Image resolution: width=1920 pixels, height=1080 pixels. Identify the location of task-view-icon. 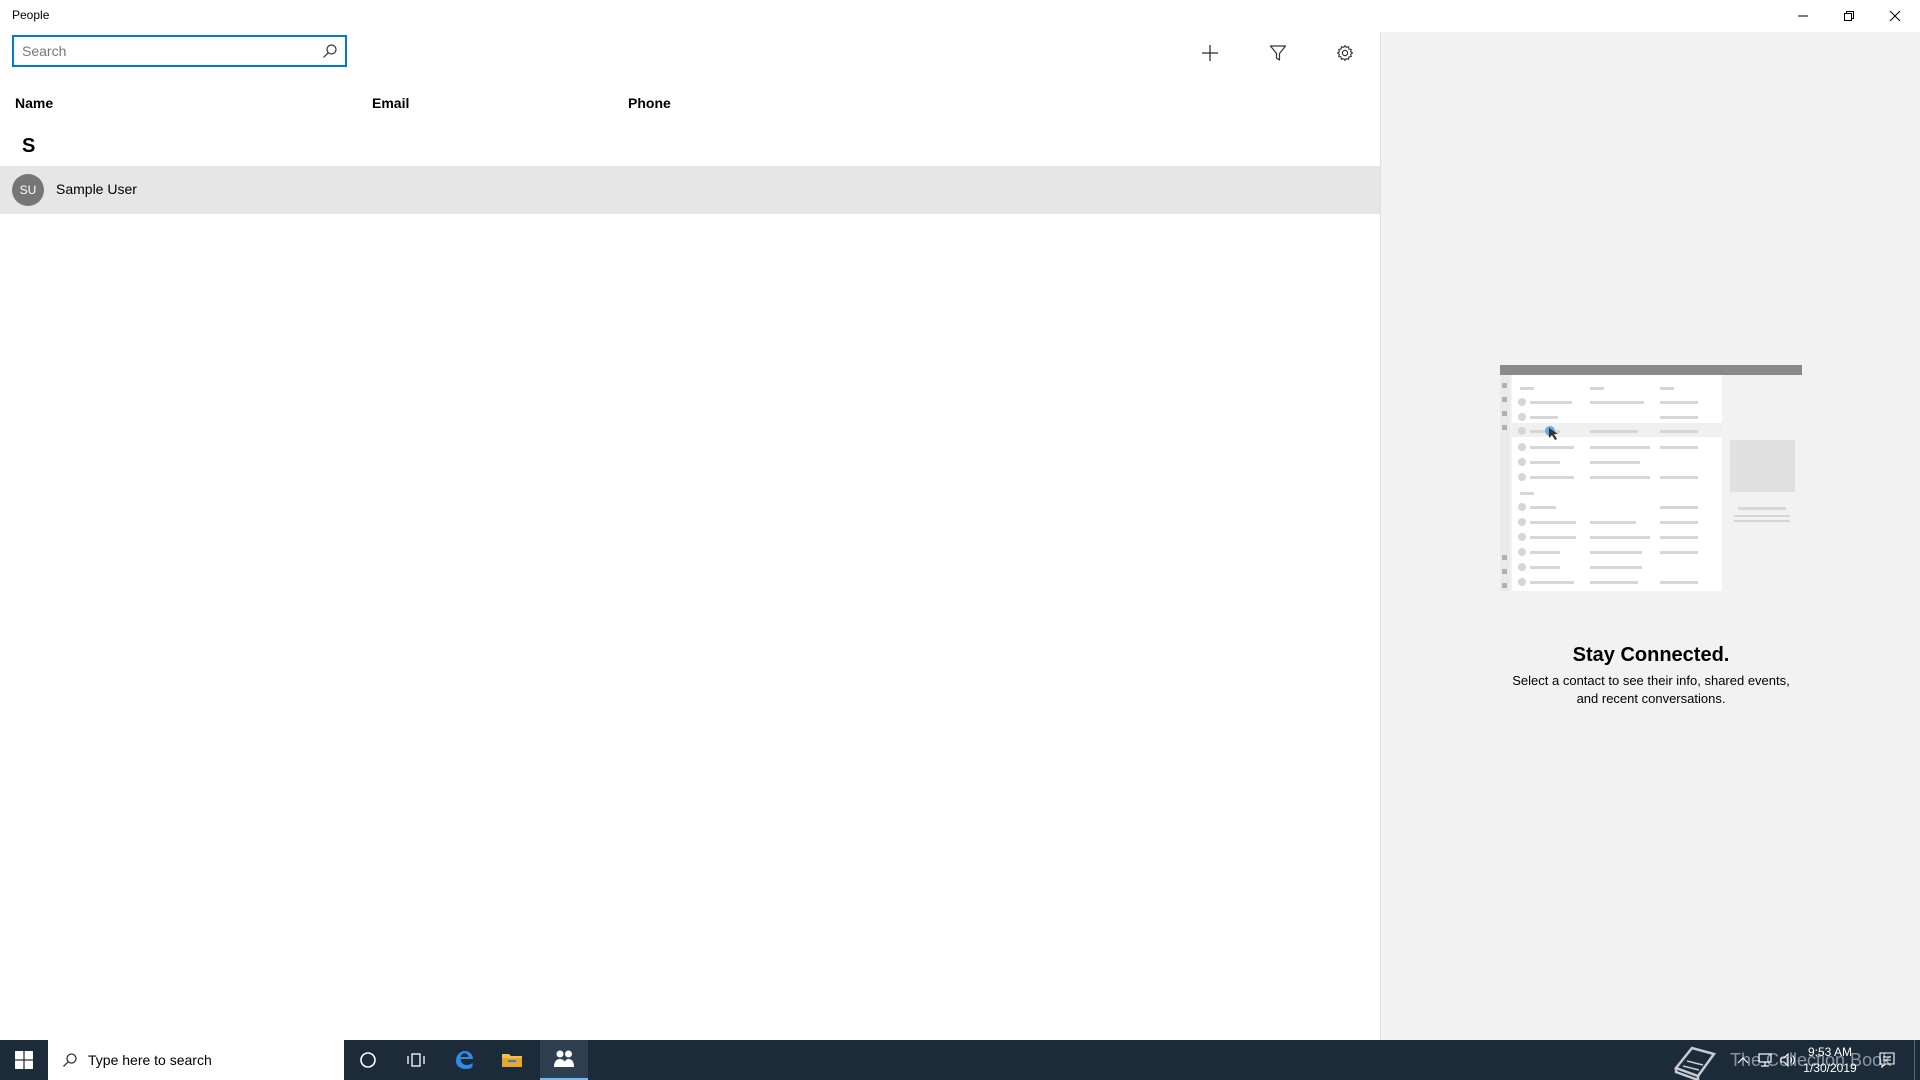
(416, 1060).